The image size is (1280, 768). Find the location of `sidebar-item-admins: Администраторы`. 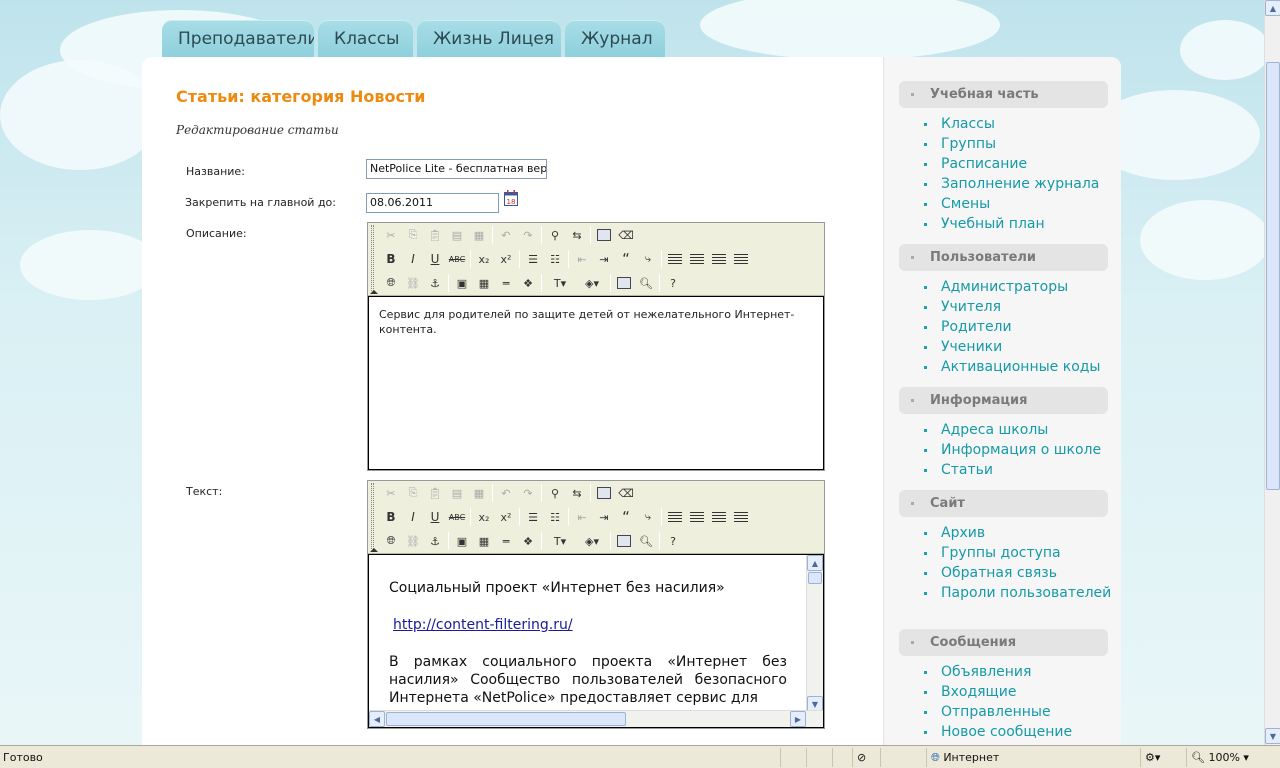

sidebar-item-admins: Администраторы is located at coordinates (1022, 289).